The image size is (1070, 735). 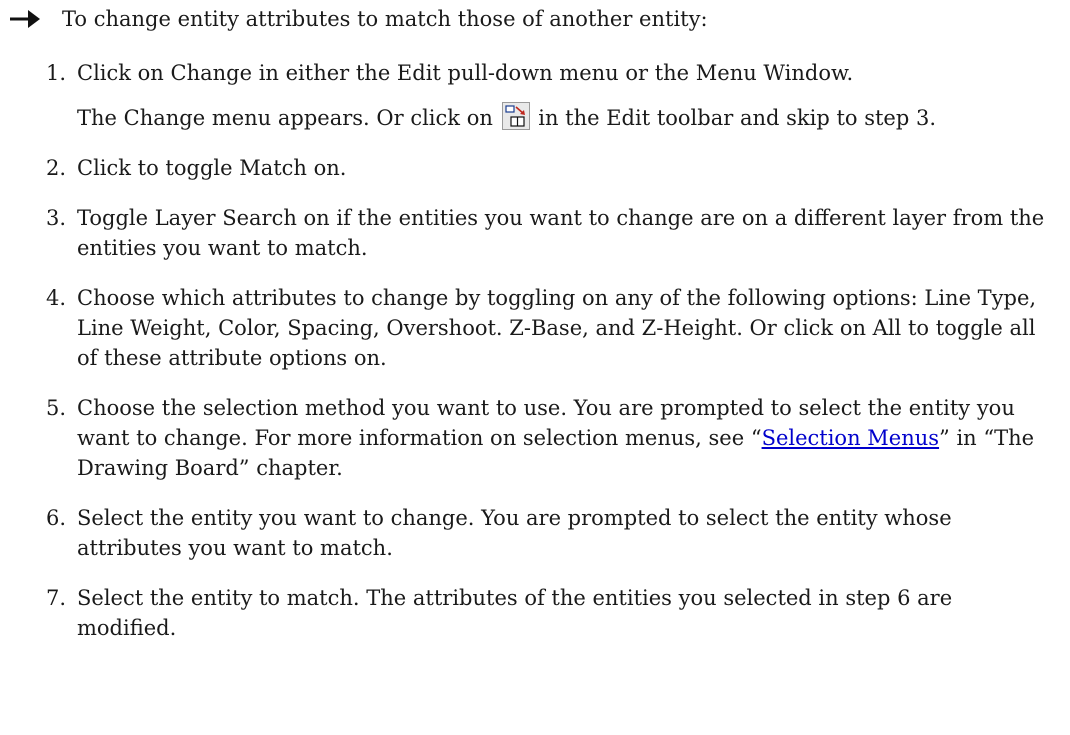 What do you see at coordinates (56, 168) in the screenshot?
I see `step-number: 2.` at bounding box center [56, 168].